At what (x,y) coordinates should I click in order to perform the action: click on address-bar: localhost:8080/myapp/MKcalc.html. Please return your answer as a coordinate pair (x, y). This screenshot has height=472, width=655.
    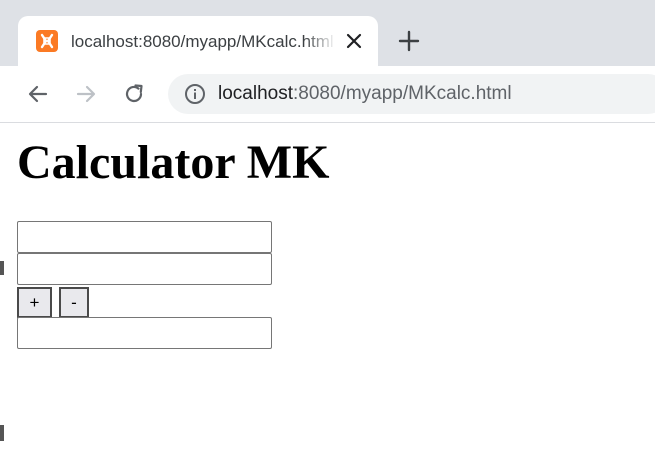
    Looking at the image, I should click on (411, 94).